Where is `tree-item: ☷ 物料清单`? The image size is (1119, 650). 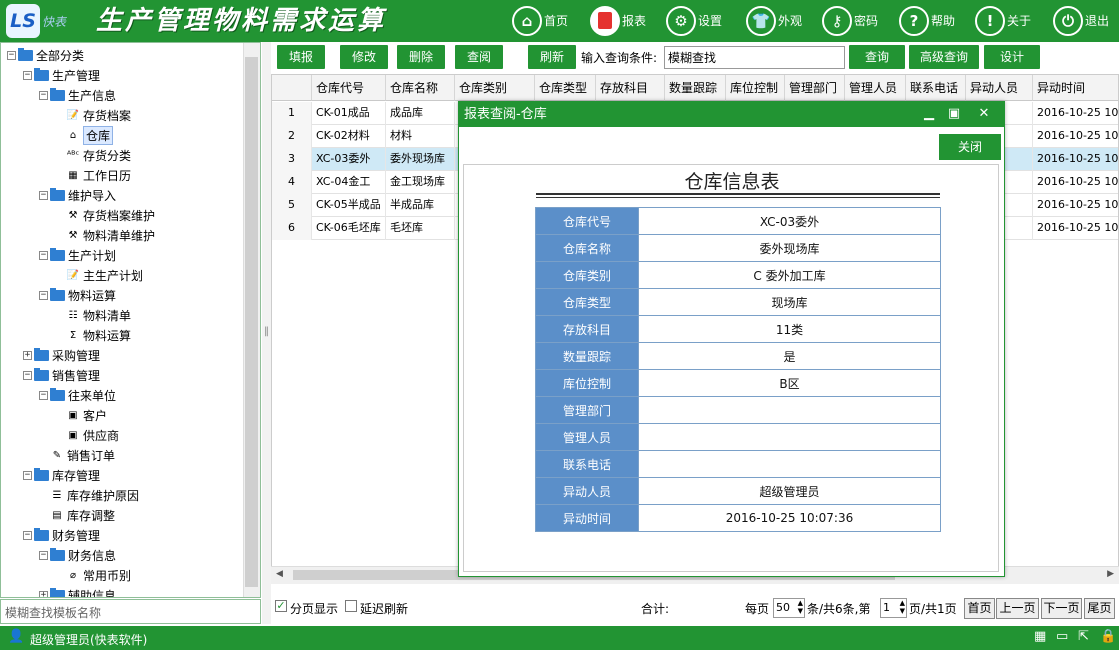
tree-item: ☷ 物料清单 is located at coordinates (99, 315).